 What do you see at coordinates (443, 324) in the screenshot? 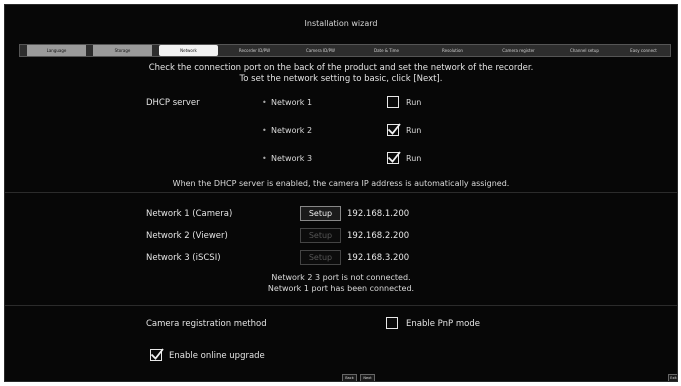
I see `enable-pnp-mode-label: Enable PnP mode` at bounding box center [443, 324].